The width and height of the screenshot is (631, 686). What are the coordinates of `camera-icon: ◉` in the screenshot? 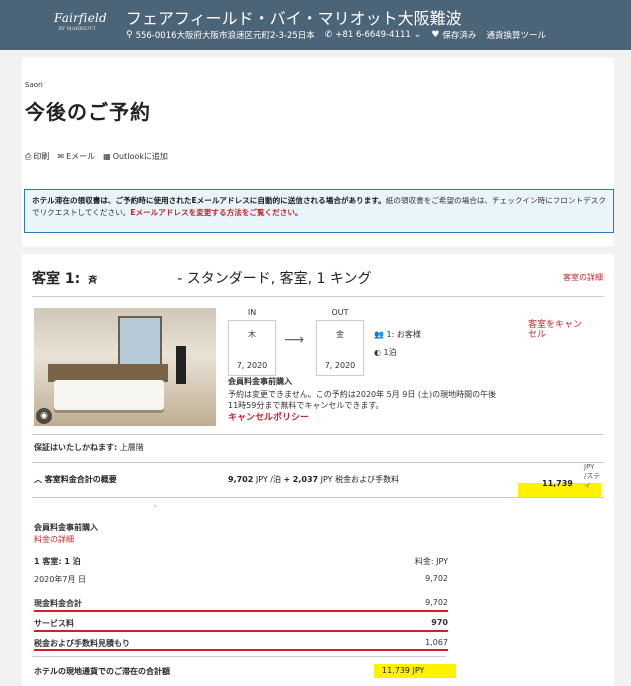 It's located at (44, 416).